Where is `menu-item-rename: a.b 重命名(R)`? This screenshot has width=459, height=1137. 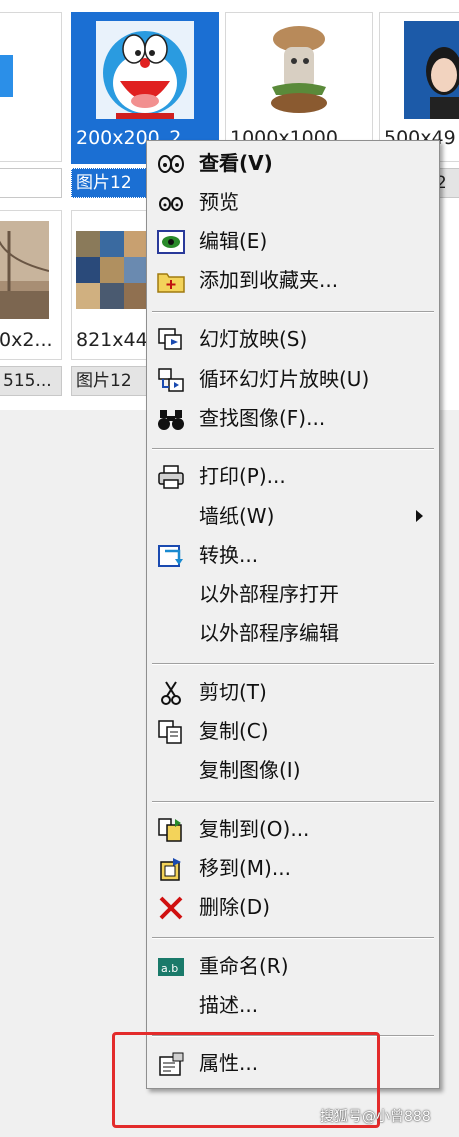
menu-item-rename: a.b 重命名(R) is located at coordinates (293, 966).